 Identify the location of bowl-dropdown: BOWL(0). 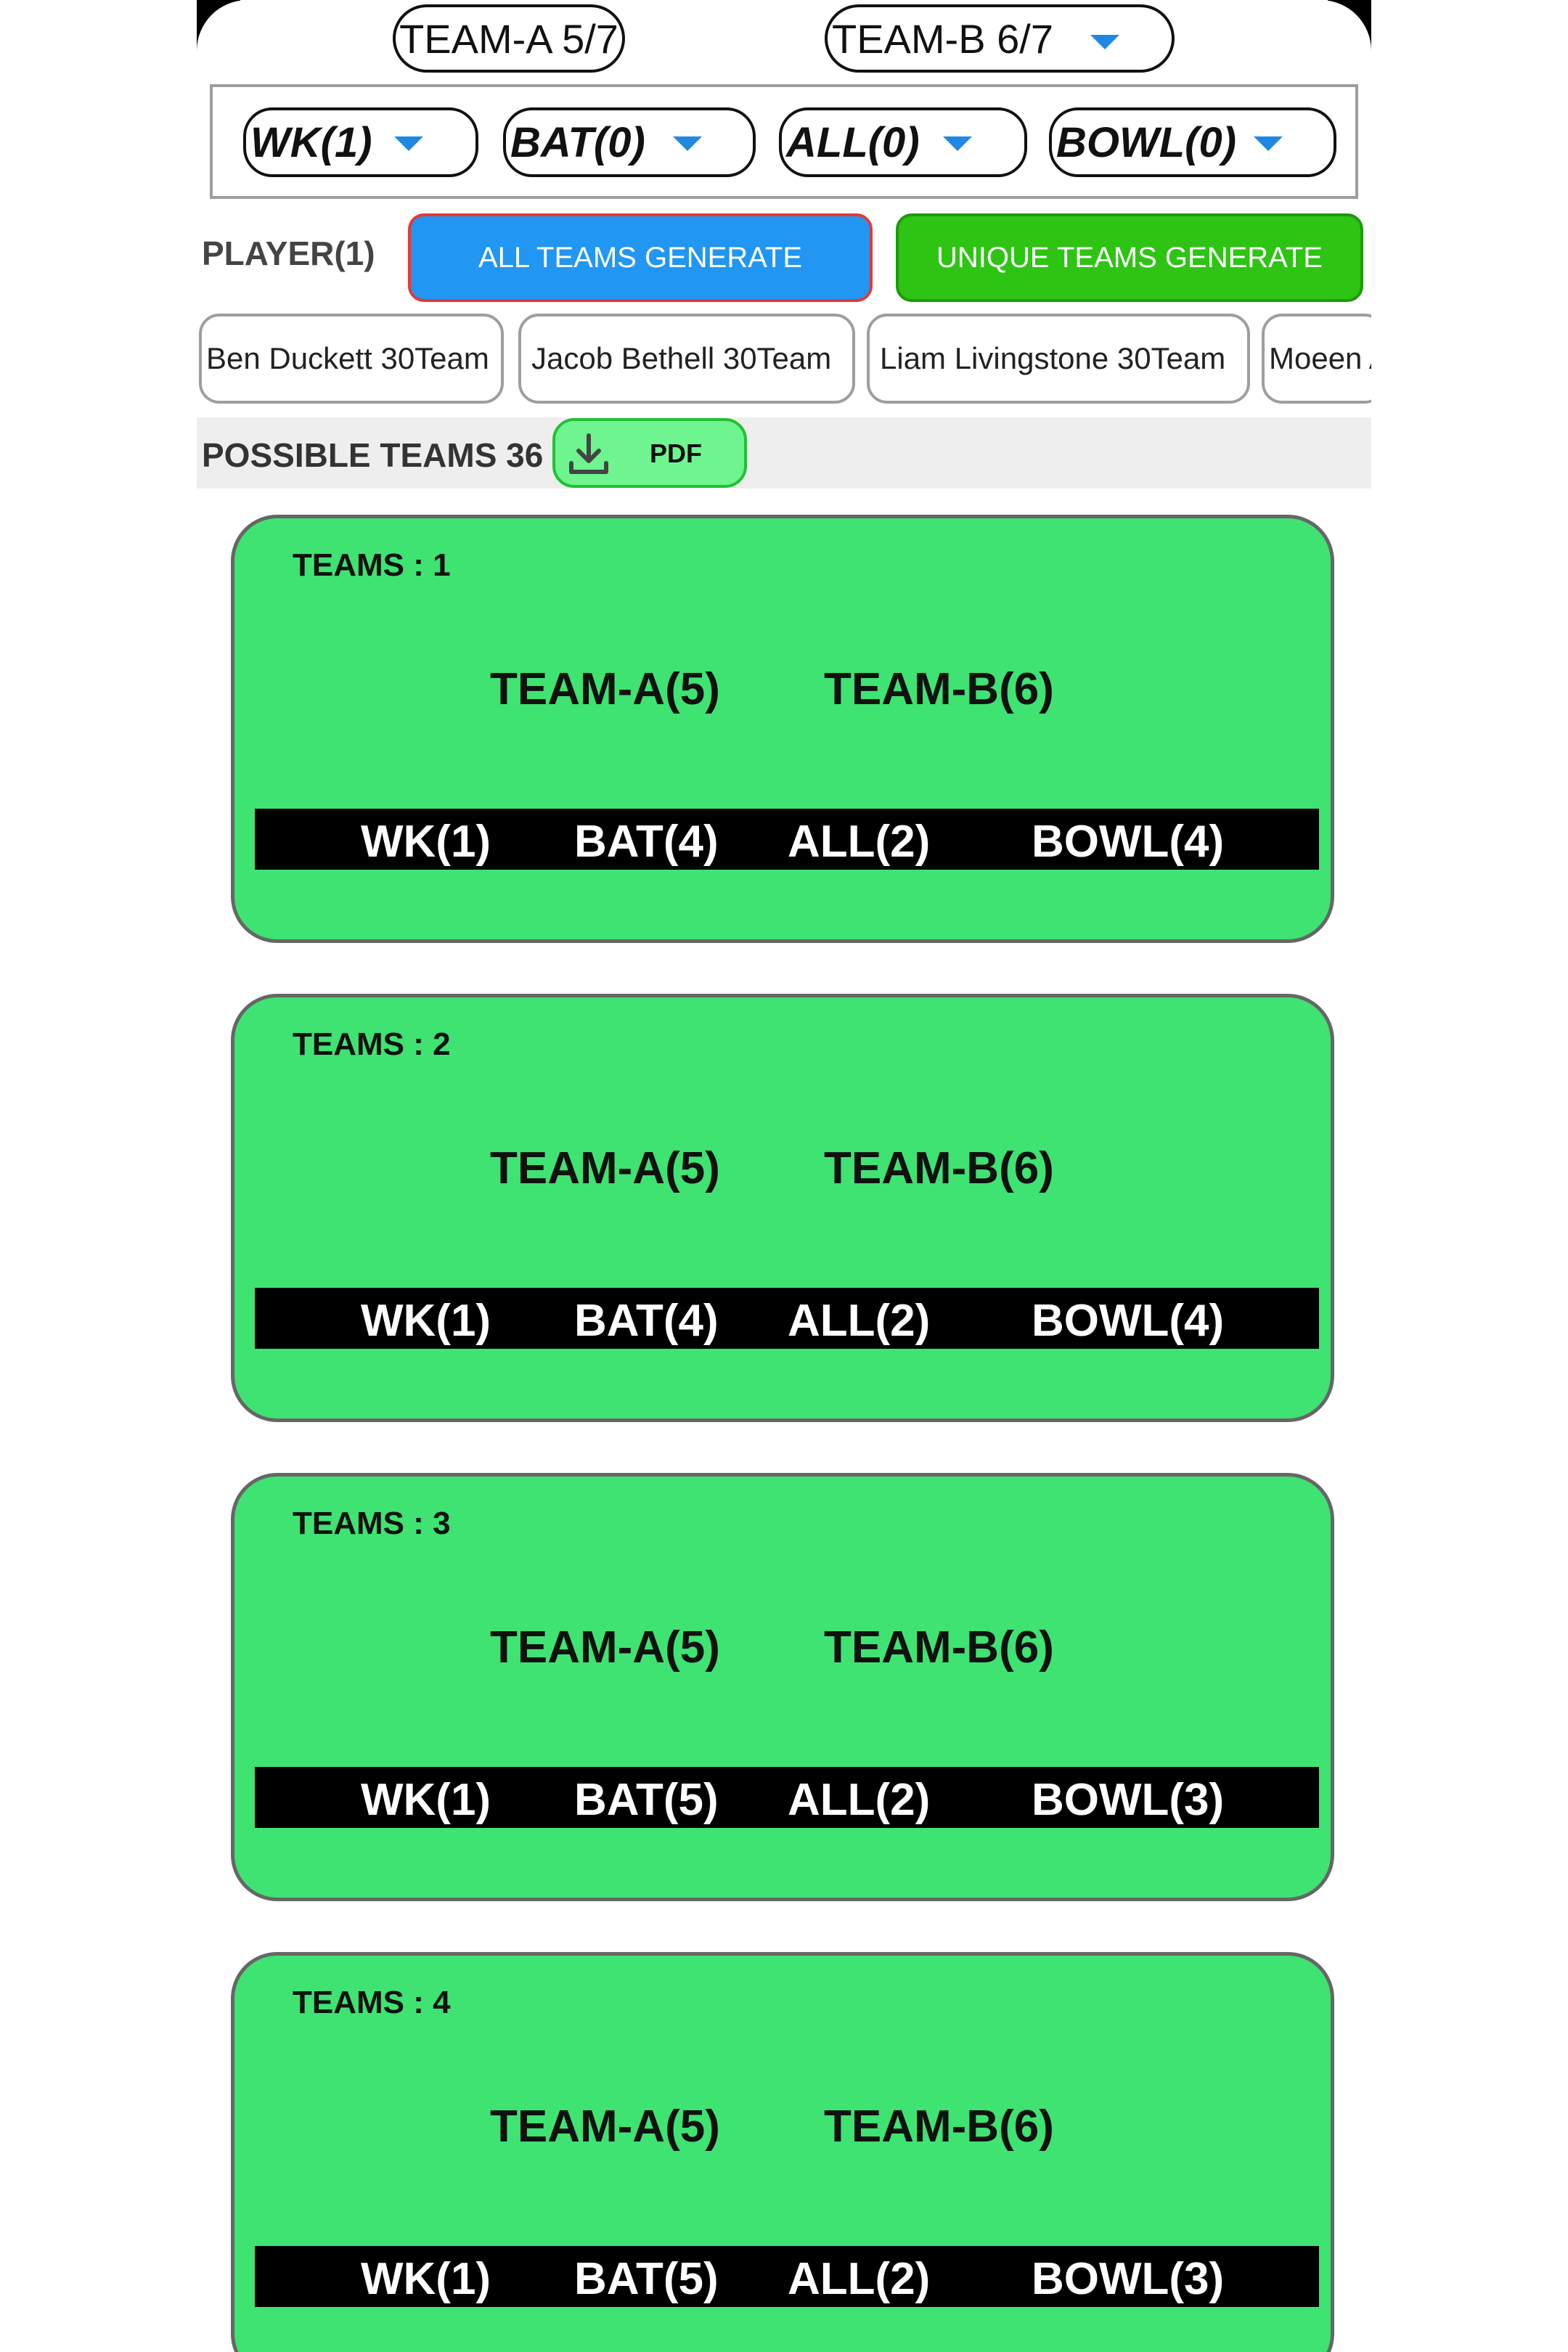
(1192, 142).